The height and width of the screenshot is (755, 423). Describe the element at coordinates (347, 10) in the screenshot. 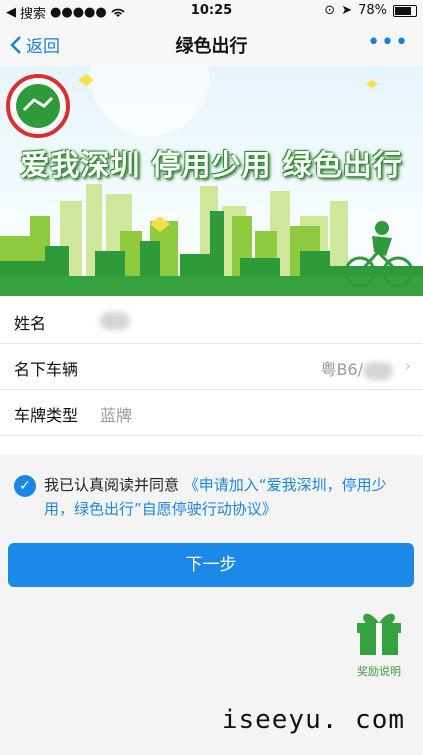

I see `location-icon: ➤` at that location.